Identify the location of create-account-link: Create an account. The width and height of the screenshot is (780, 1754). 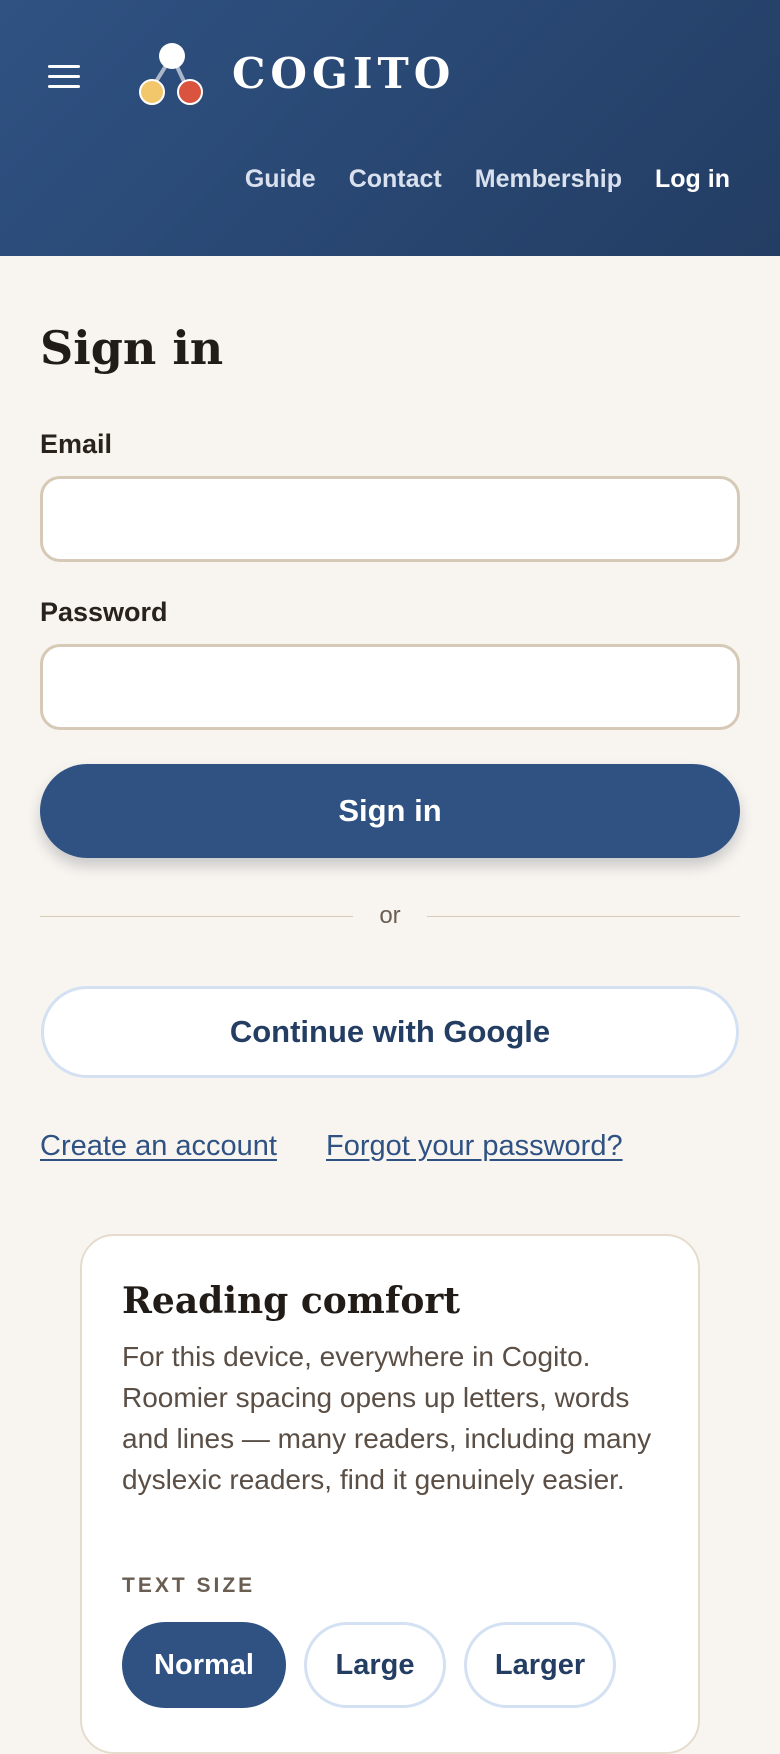
(158, 1146).